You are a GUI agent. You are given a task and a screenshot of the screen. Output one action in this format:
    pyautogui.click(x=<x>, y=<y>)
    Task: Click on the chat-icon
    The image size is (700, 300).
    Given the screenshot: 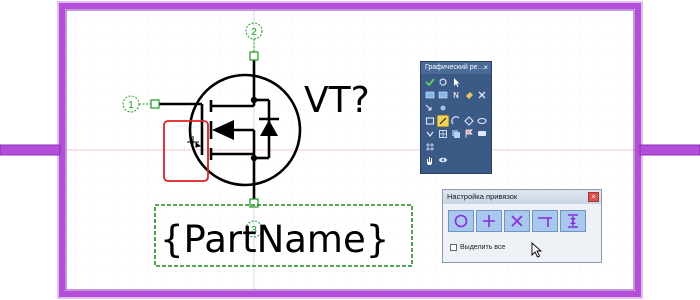 What is the action you would take?
    pyautogui.click(x=482, y=133)
    